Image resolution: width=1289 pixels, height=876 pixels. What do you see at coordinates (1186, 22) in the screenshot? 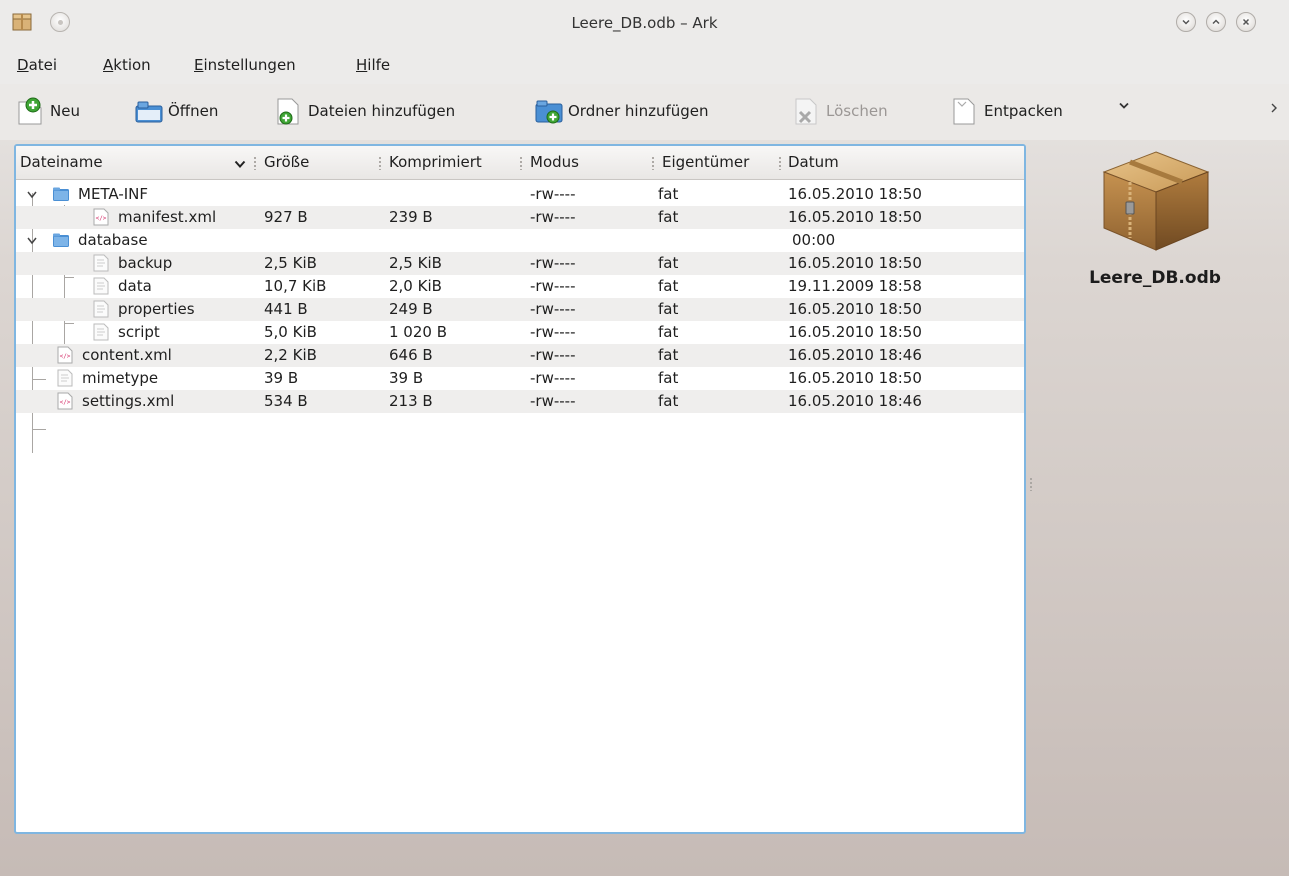
I see `minimize-button` at bounding box center [1186, 22].